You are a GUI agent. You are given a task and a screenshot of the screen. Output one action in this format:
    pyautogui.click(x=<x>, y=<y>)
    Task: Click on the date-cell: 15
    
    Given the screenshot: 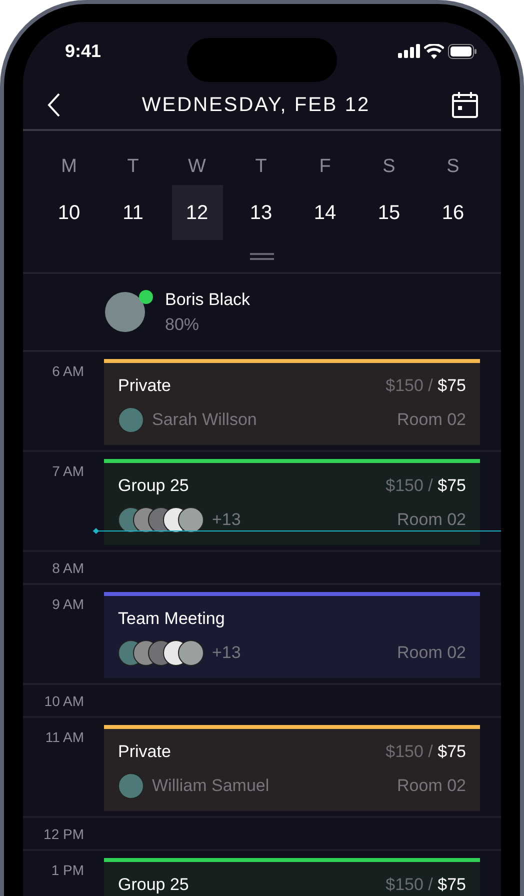 What is the action you would take?
    pyautogui.click(x=389, y=212)
    